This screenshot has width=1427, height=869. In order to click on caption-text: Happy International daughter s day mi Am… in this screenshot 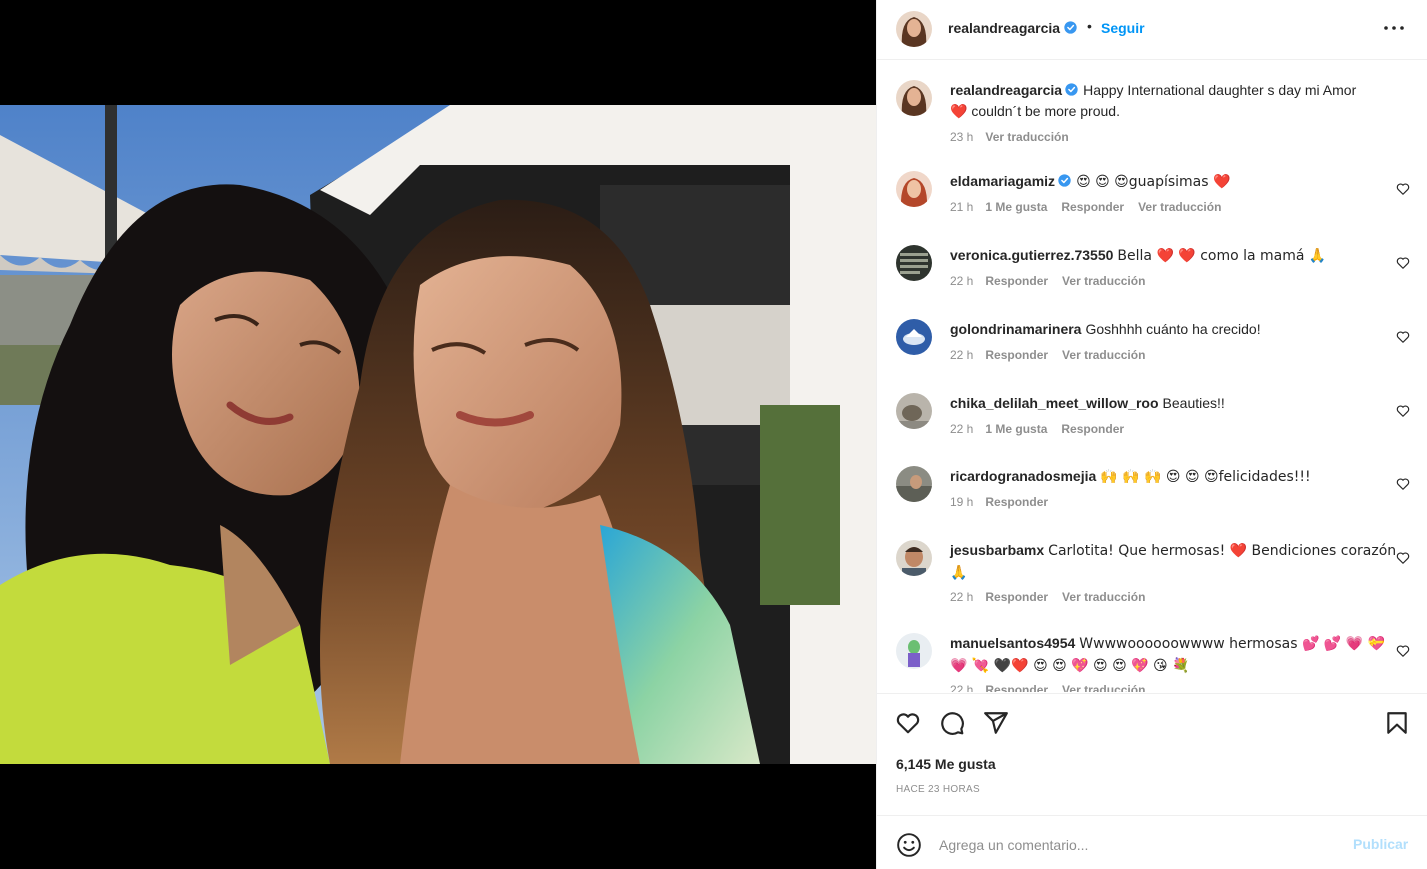, I will do `click(1220, 90)`.